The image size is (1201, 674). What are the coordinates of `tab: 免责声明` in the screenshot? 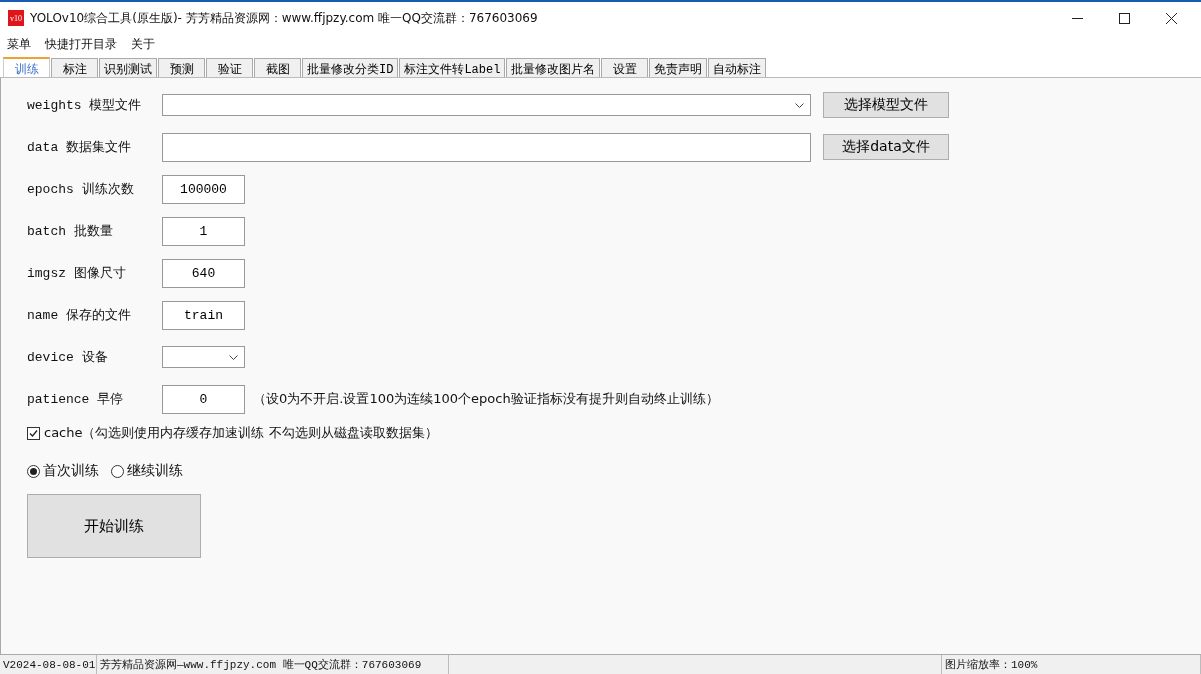 It's located at (678, 67).